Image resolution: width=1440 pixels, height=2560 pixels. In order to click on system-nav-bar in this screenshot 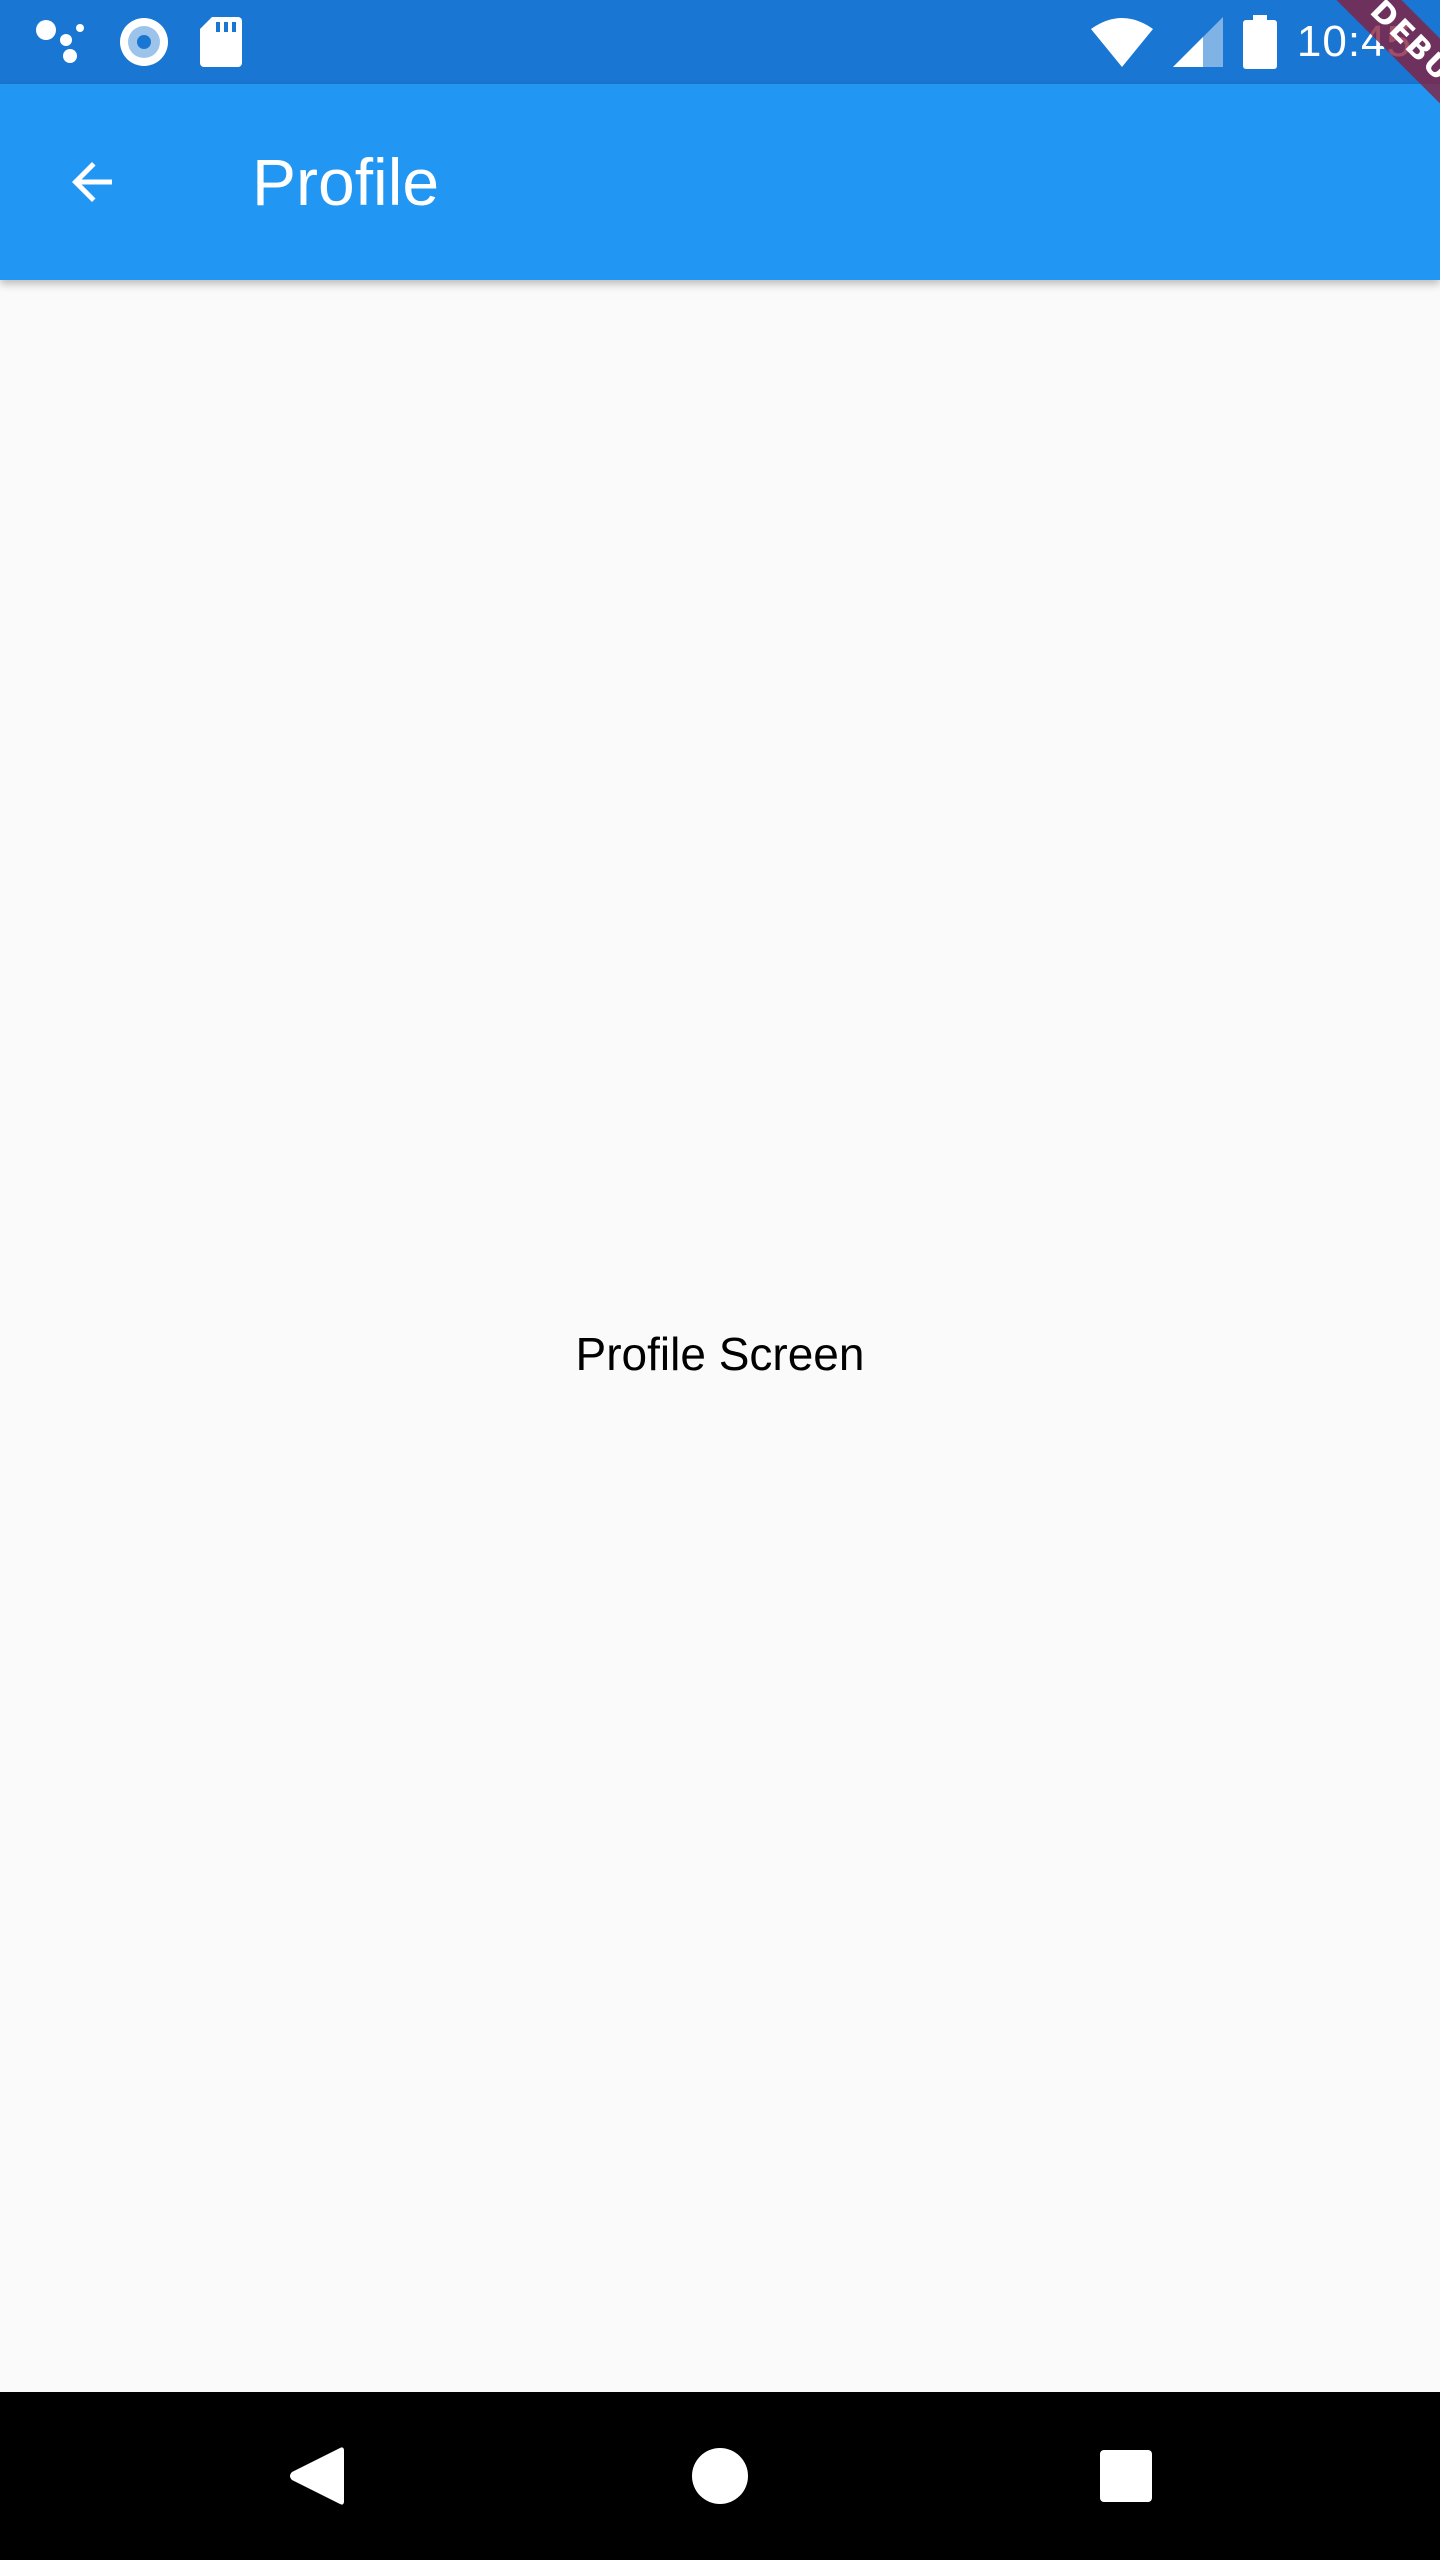, I will do `click(720, 2476)`.